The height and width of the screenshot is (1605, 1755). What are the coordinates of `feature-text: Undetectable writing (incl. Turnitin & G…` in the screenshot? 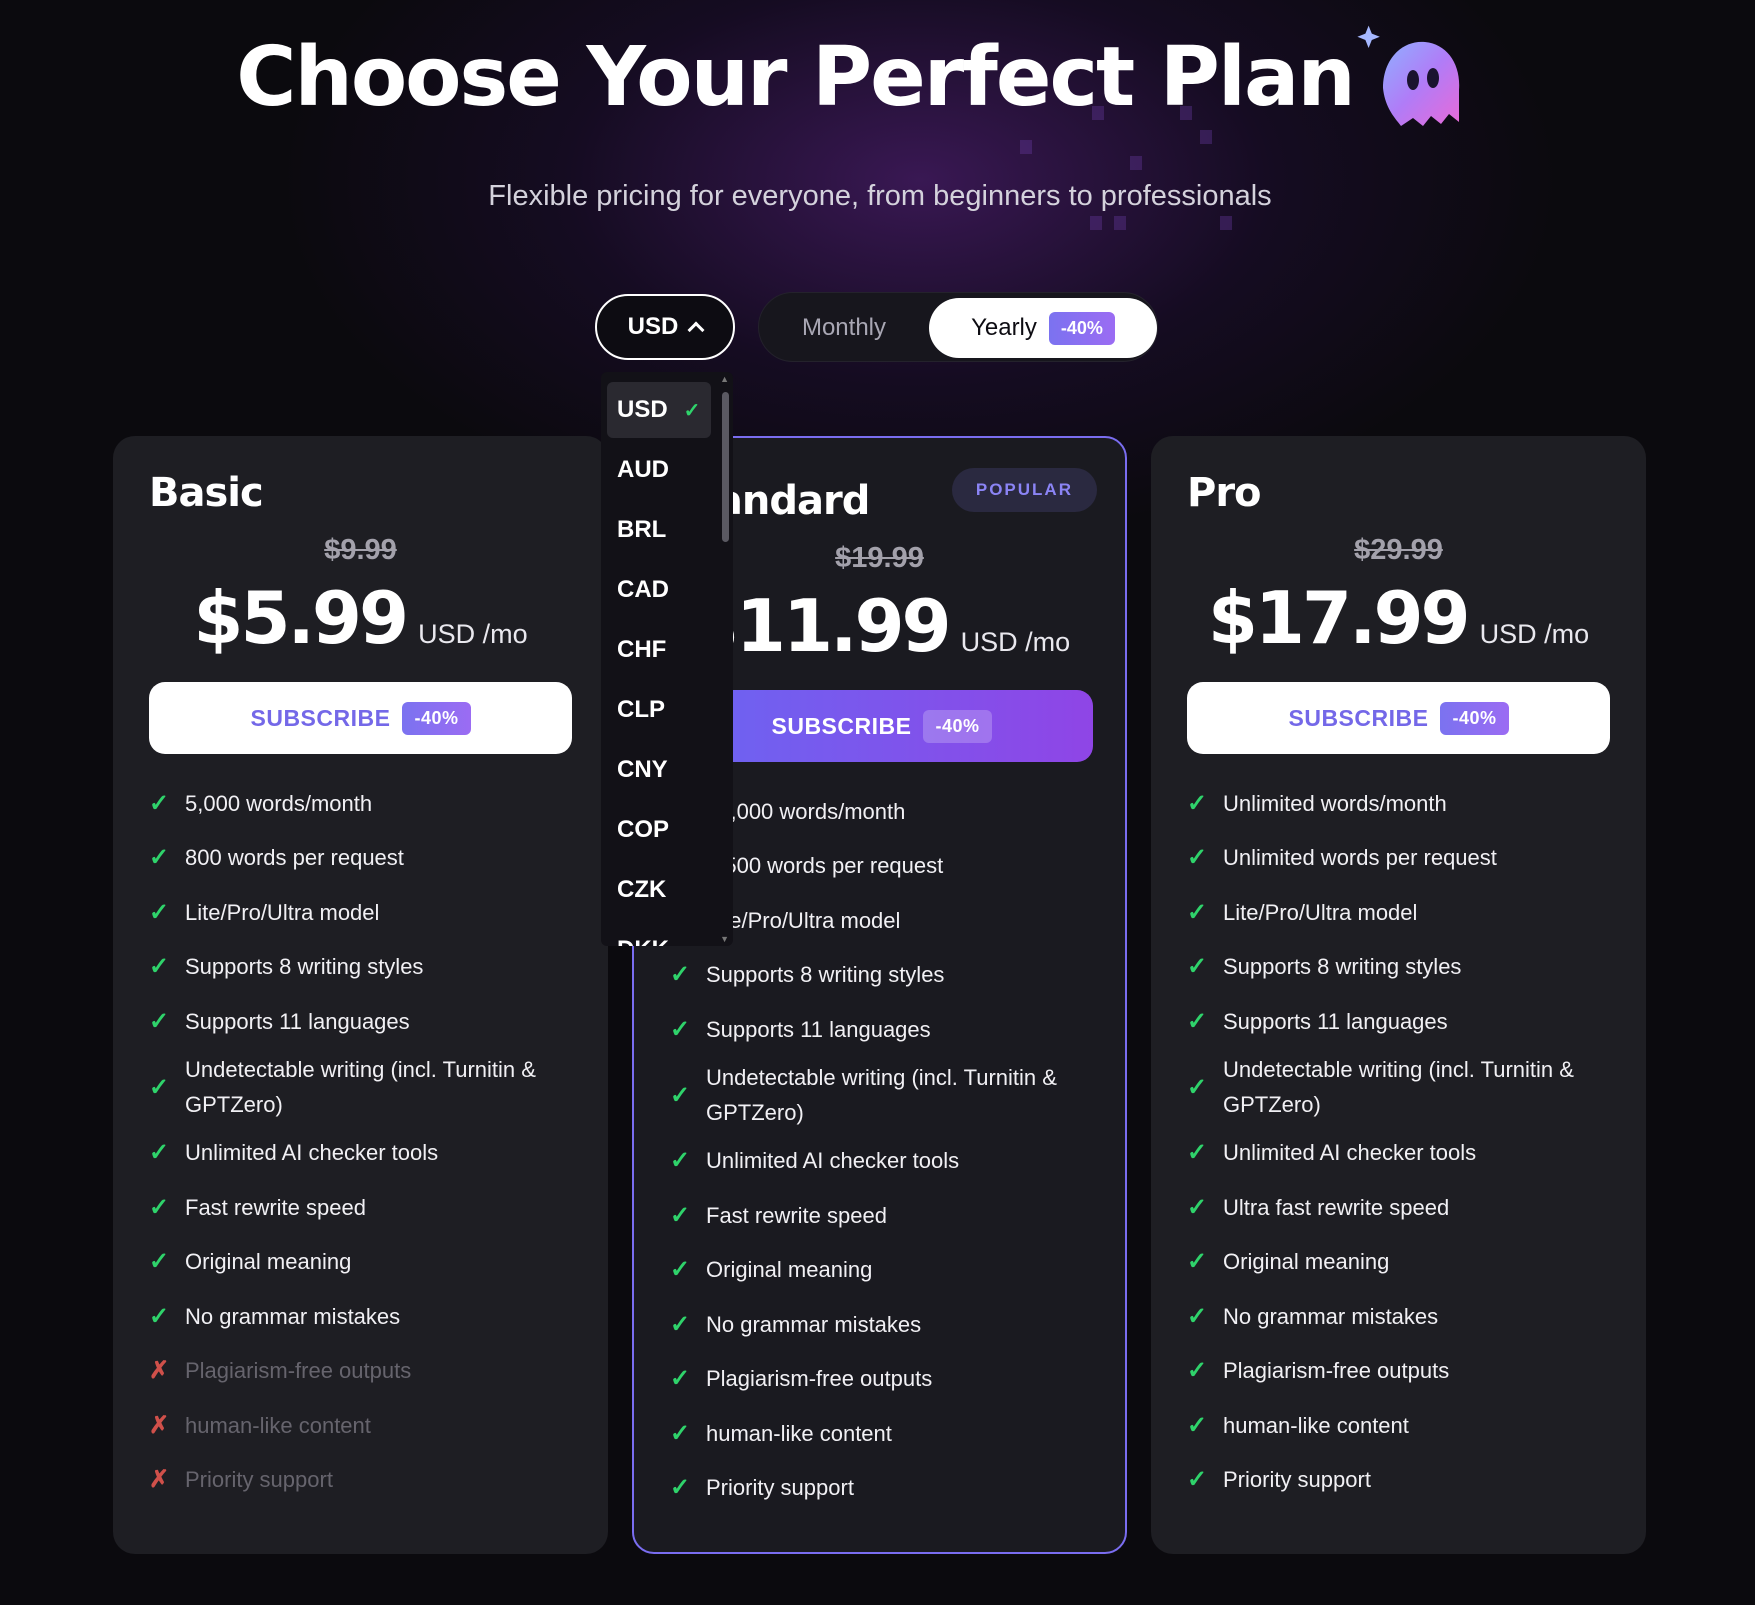 It's located at (1398, 1087).